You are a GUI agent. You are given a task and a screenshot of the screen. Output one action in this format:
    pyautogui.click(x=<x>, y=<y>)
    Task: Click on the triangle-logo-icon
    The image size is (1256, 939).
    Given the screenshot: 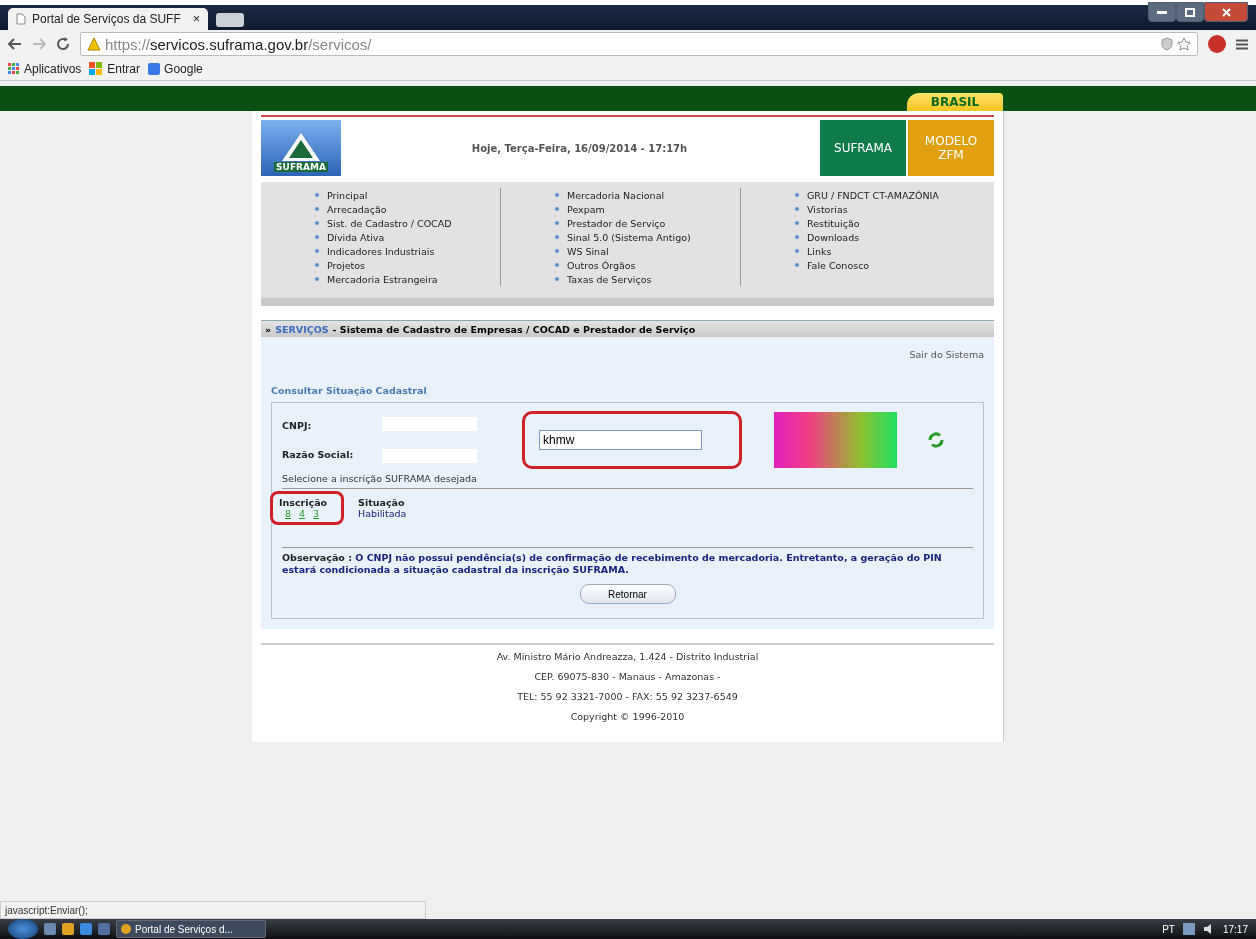 What is the action you would take?
    pyautogui.click(x=301, y=147)
    